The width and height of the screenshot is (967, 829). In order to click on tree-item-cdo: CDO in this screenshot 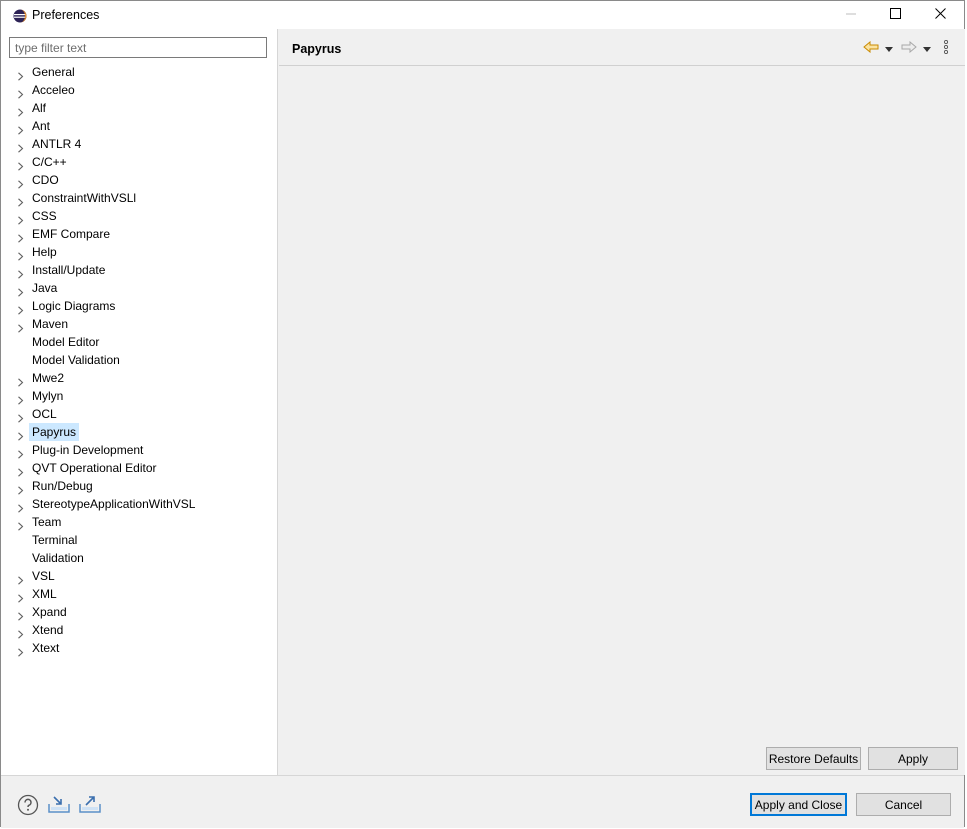, I will do `click(139, 180)`.